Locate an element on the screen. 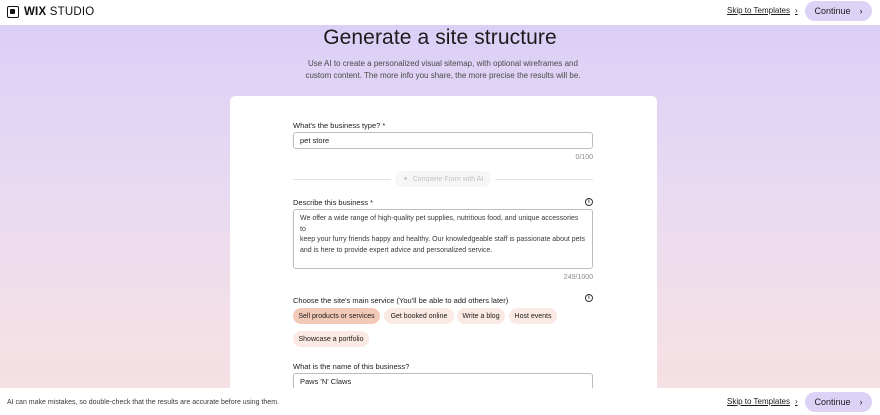 This screenshot has width=880, height=415. chip-write-a-blog: Write a blog is located at coordinates (481, 316).